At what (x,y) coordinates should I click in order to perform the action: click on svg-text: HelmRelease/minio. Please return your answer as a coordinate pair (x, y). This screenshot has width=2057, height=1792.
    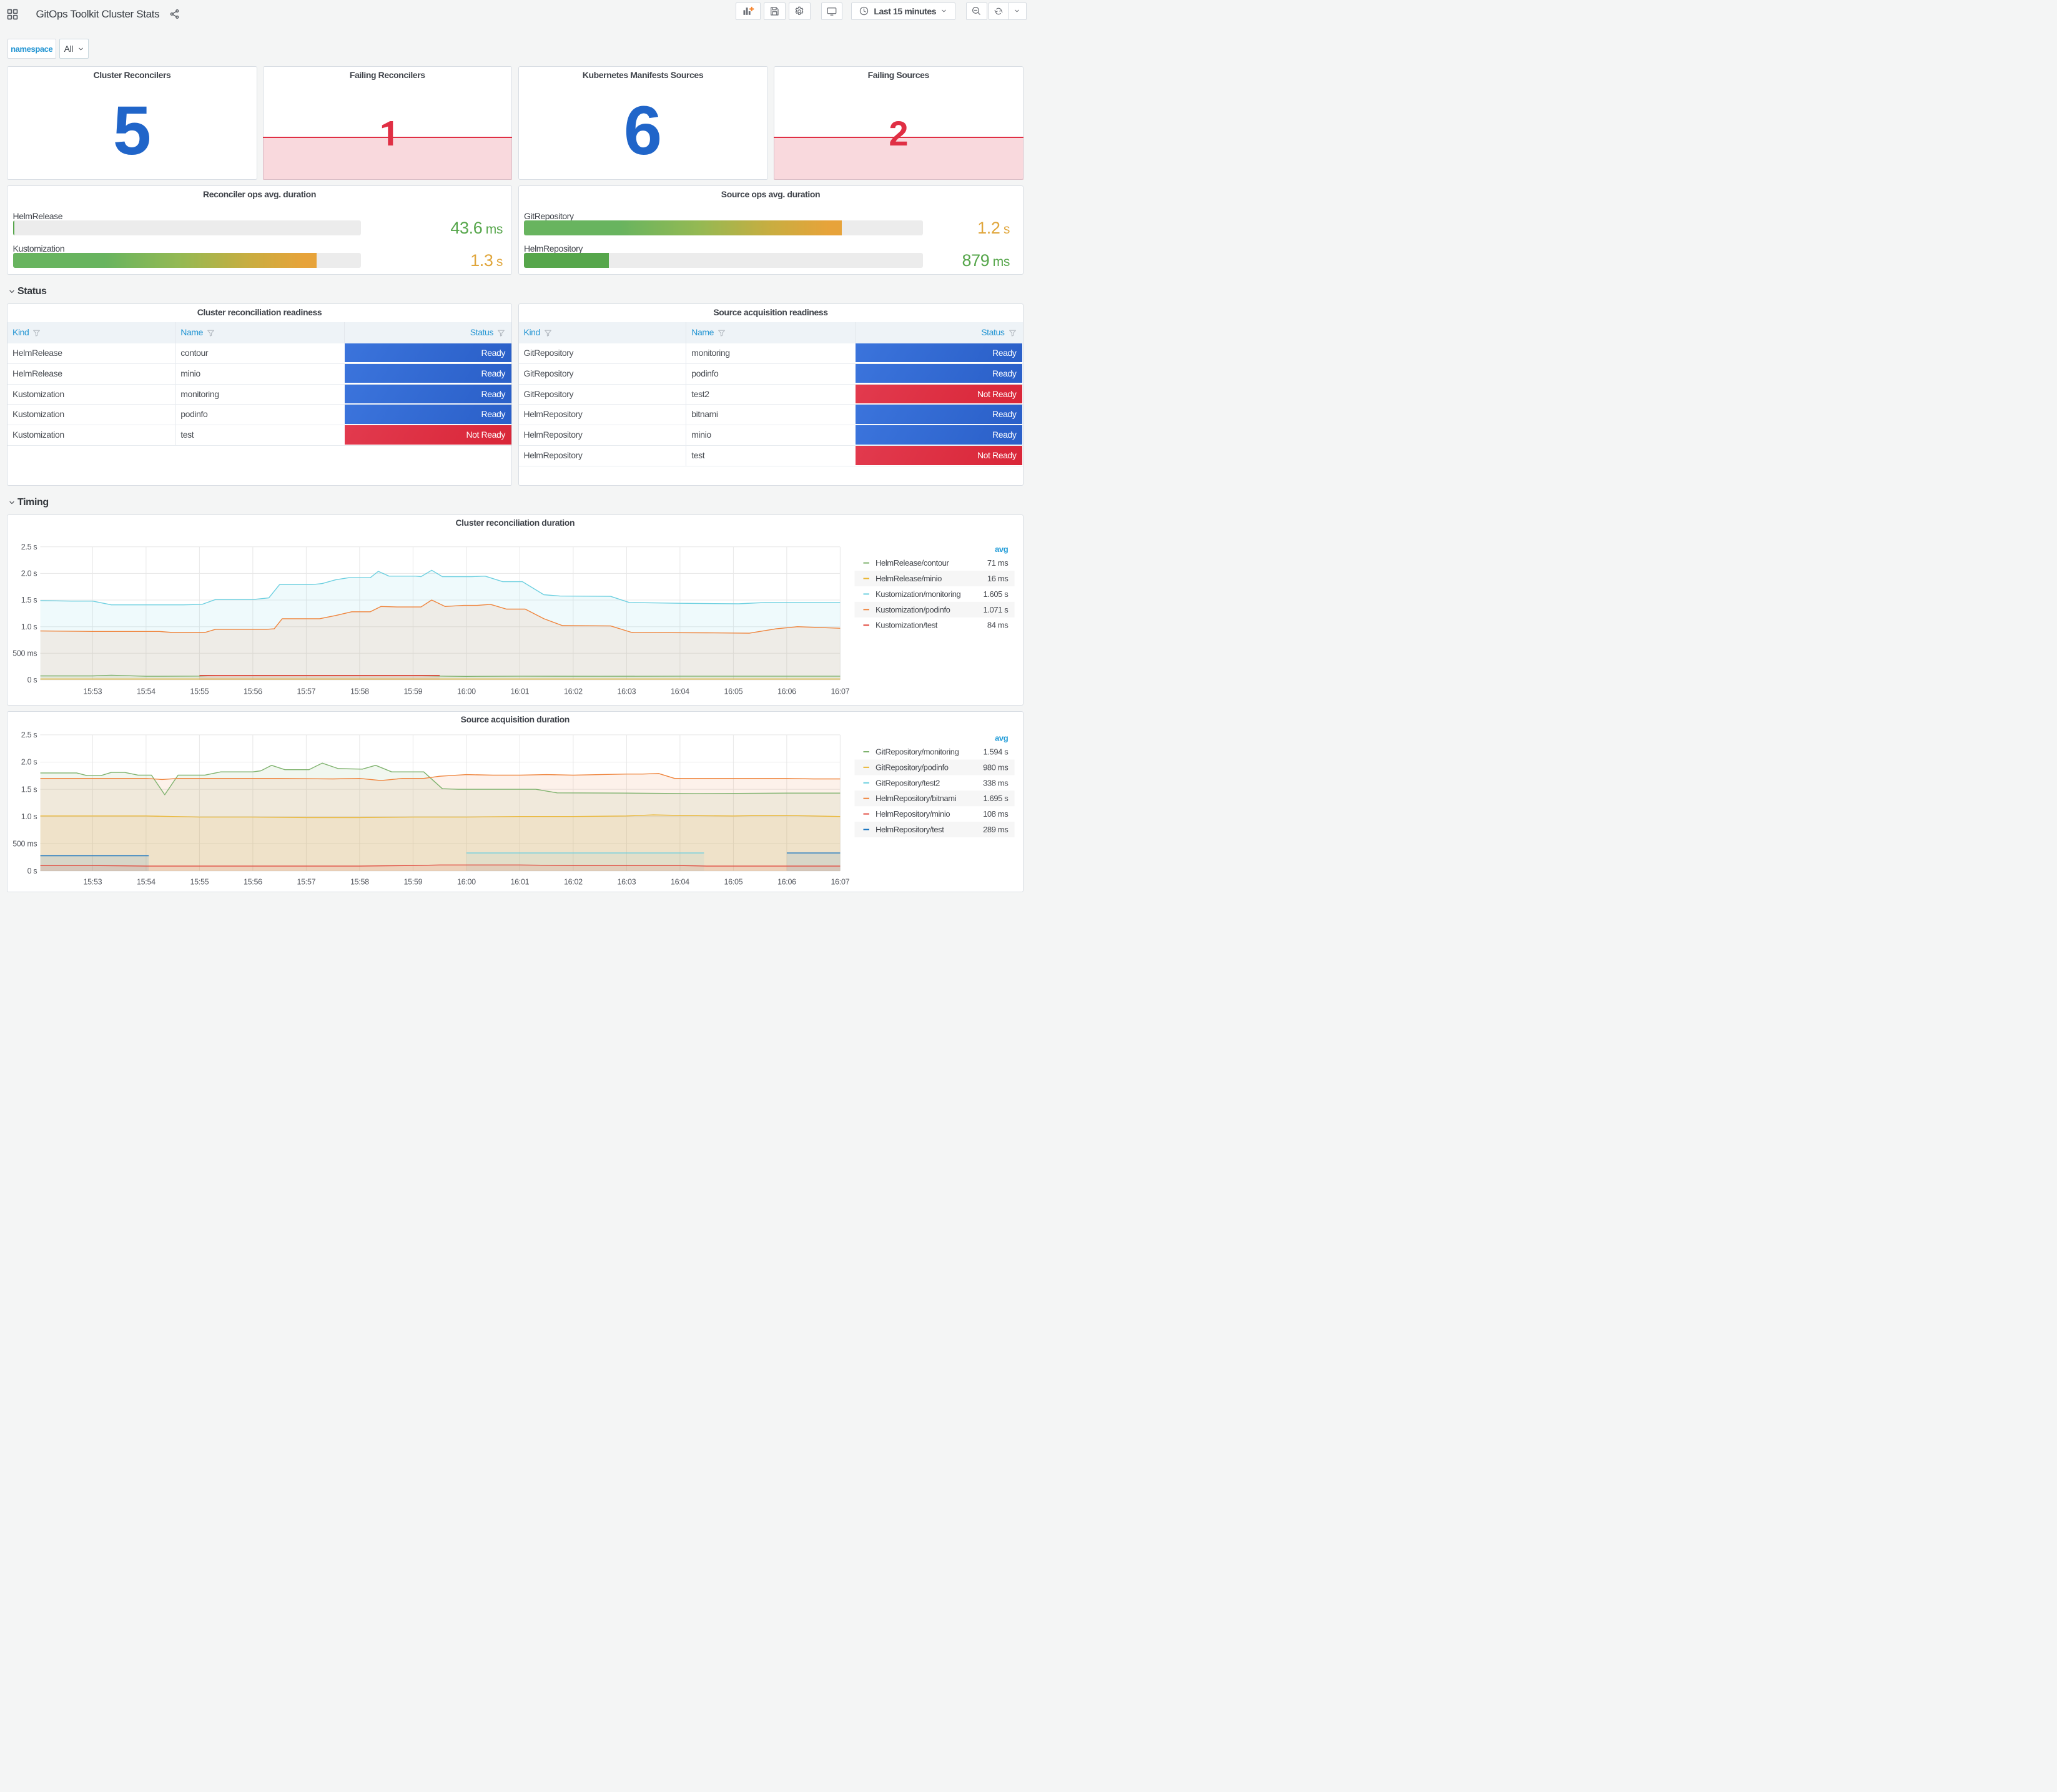
    Looking at the image, I should click on (909, 578).